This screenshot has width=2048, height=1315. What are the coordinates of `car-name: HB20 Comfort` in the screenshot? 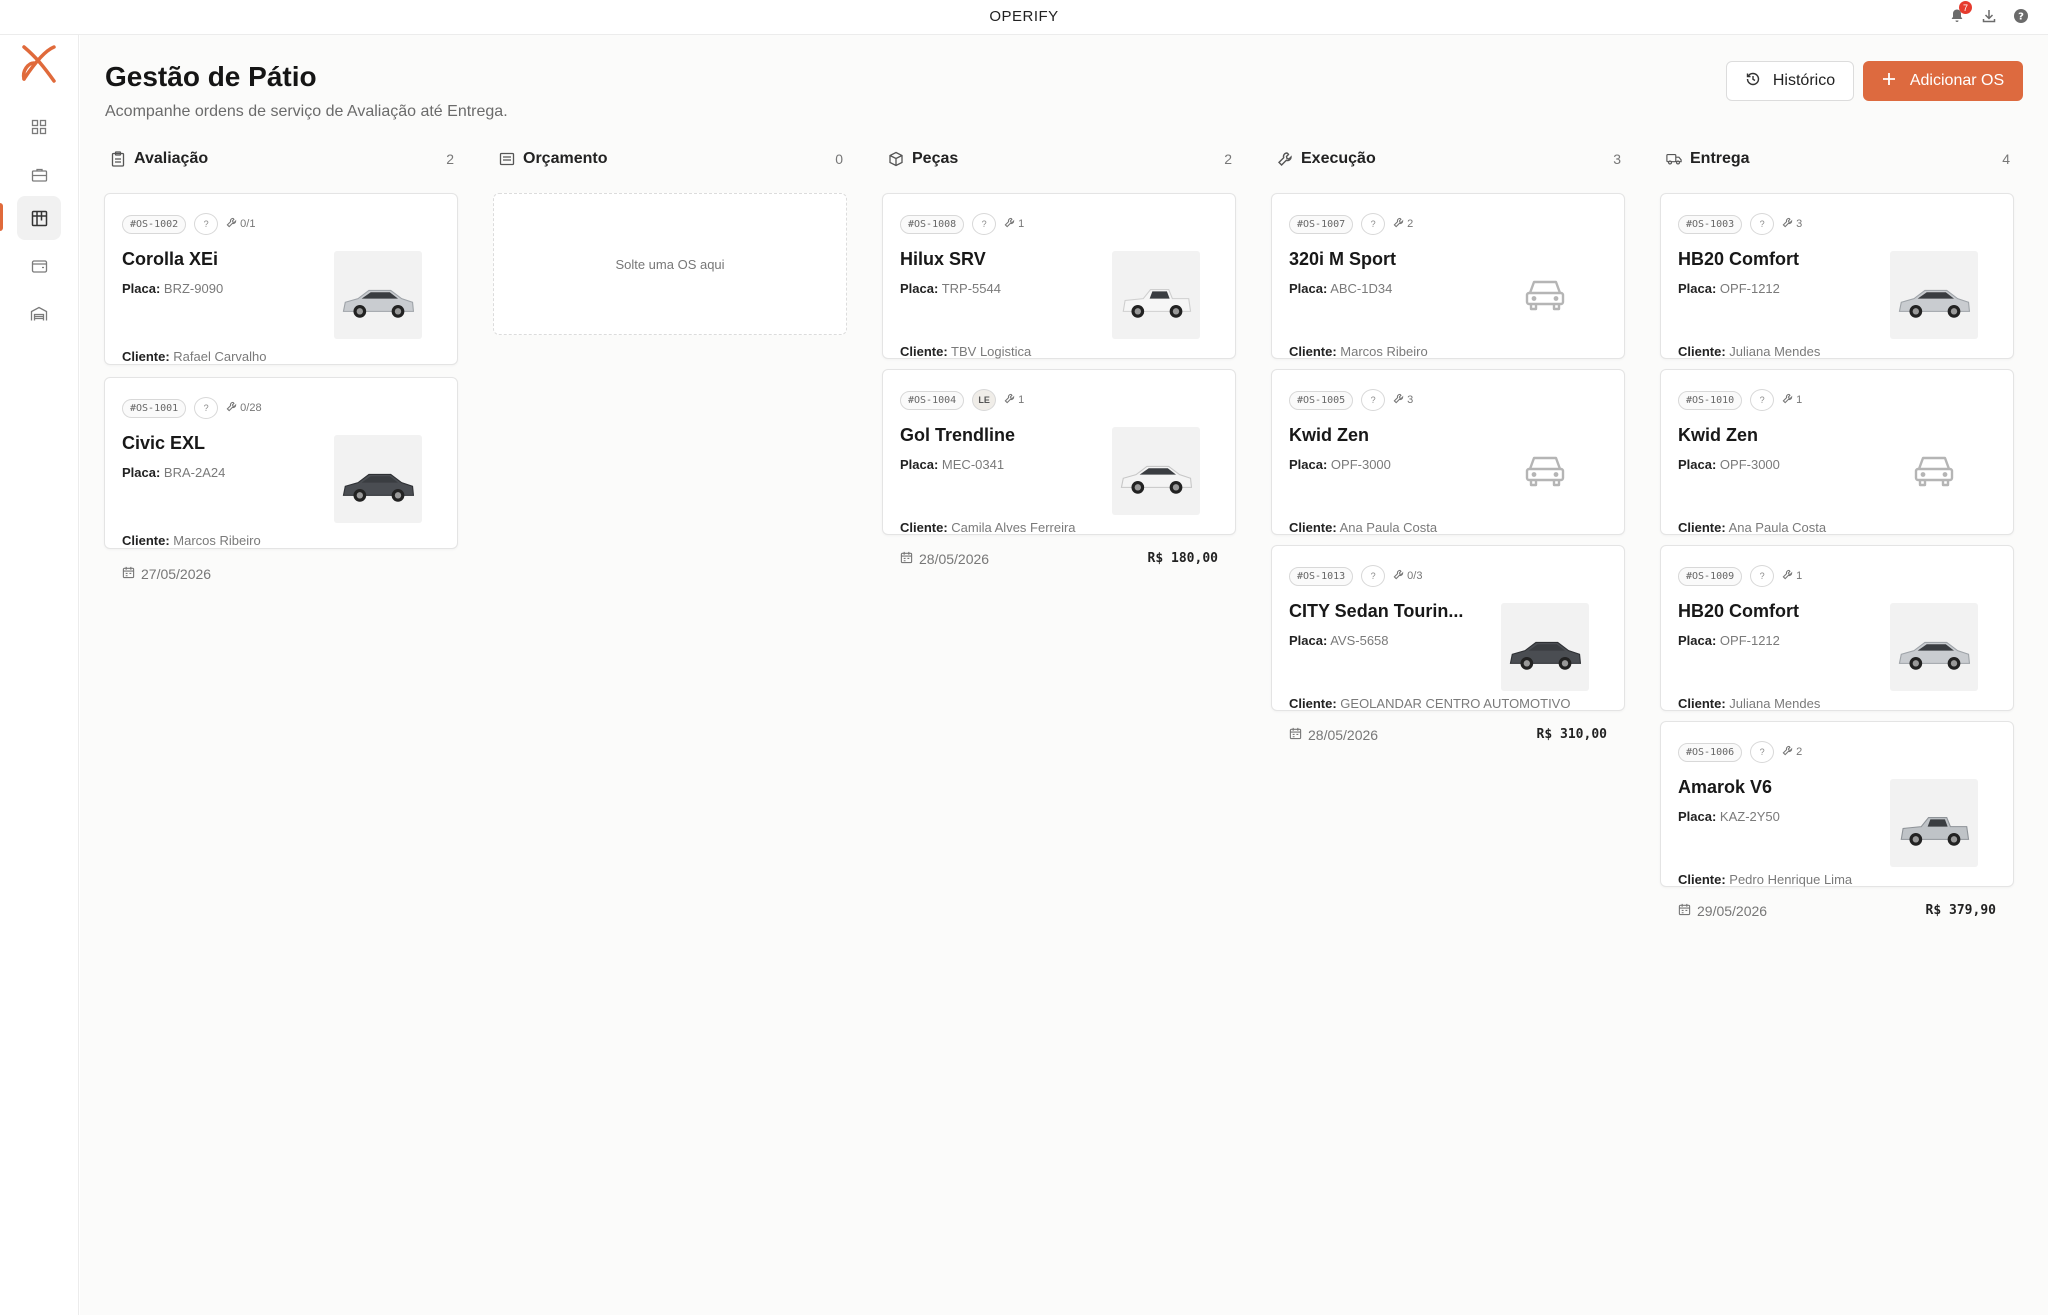 It's located at (1739, 611).